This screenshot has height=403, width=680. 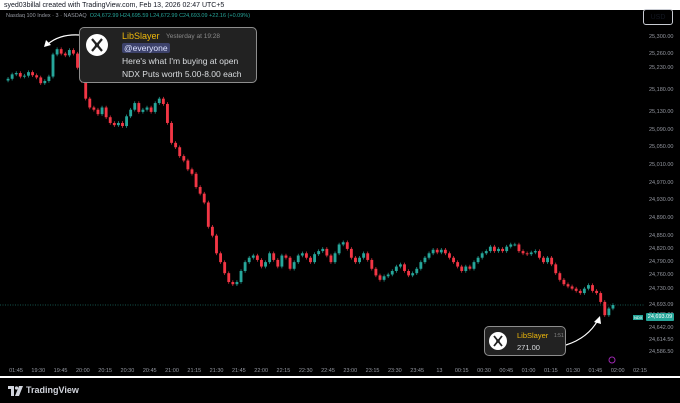 What do you see at coordinates (661, 200) in the screenshot?
I see `y-tick-label: 24,930.00` at bounding box center [661, 200].